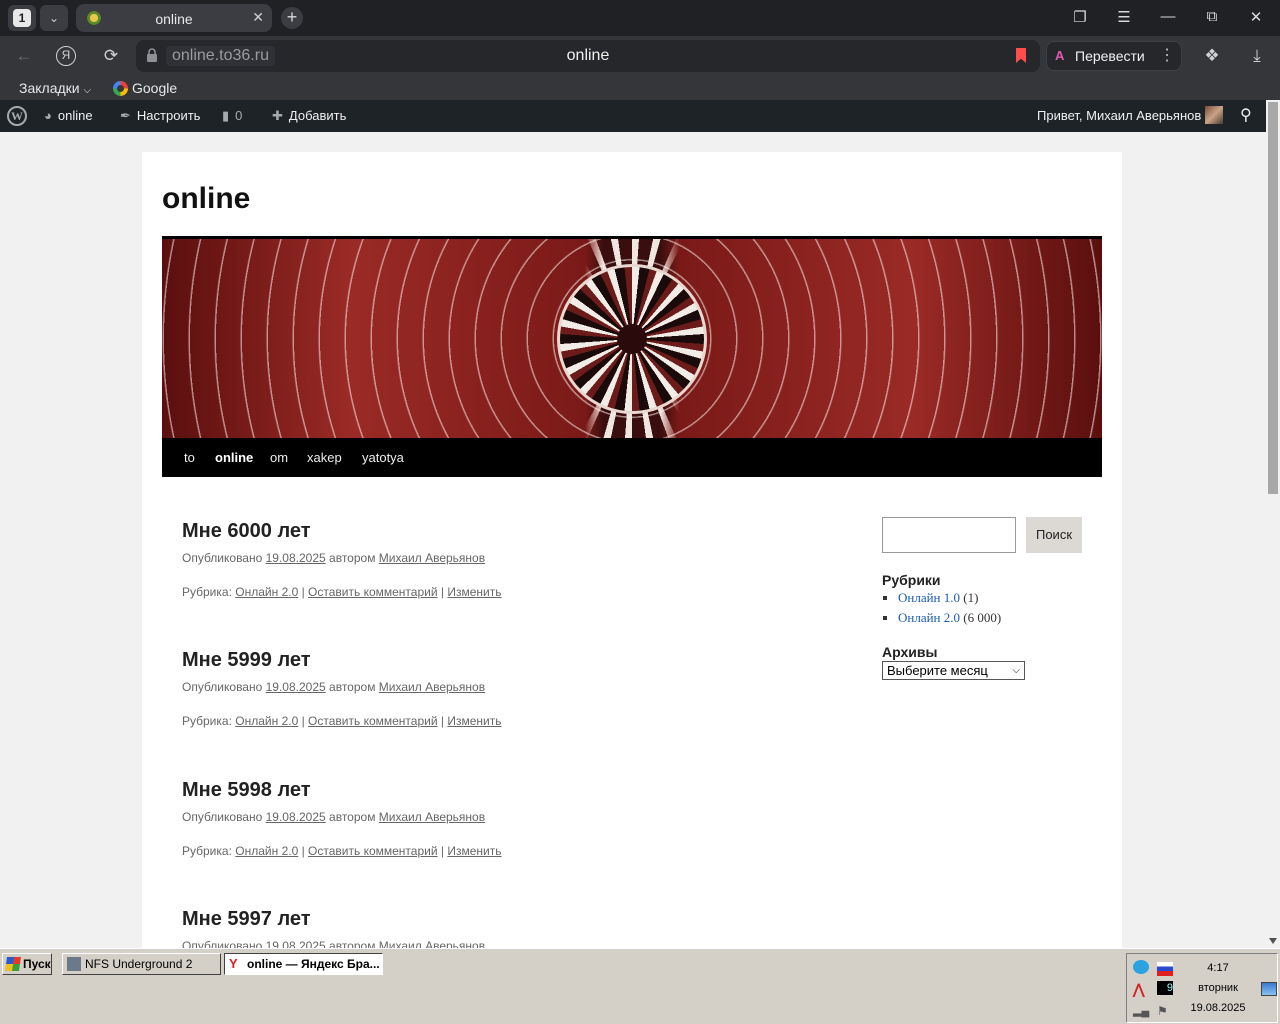 The image size is (1280, 1024). What do you see at coordinates (279, 457) in the screenshot?
I see `nav-item-om: om` at bounding box center [279, 457].